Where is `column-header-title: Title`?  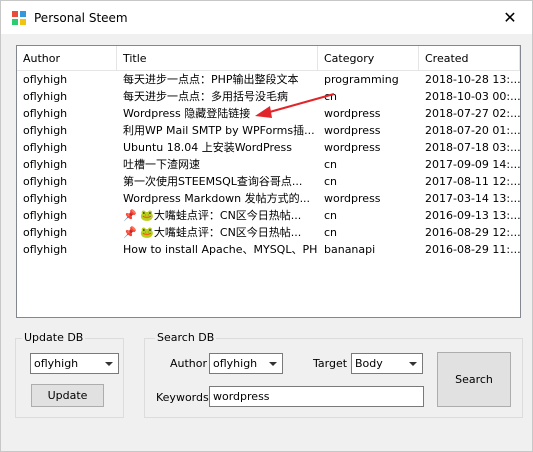 column-header-title: Title is located at coordinates (217, 58).